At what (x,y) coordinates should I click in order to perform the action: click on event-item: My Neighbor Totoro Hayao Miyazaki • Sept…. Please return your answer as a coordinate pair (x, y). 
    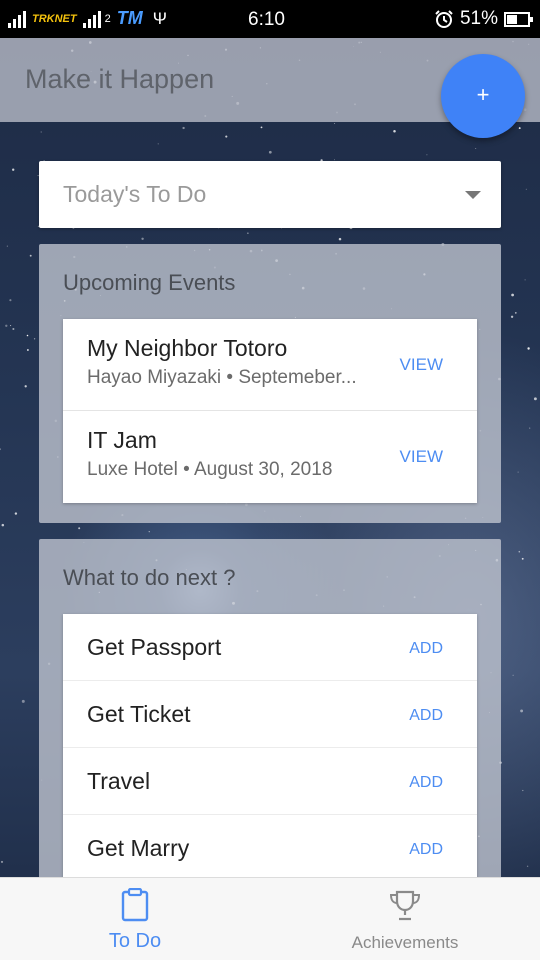
    Looking at the image, I should click on (270, 365).